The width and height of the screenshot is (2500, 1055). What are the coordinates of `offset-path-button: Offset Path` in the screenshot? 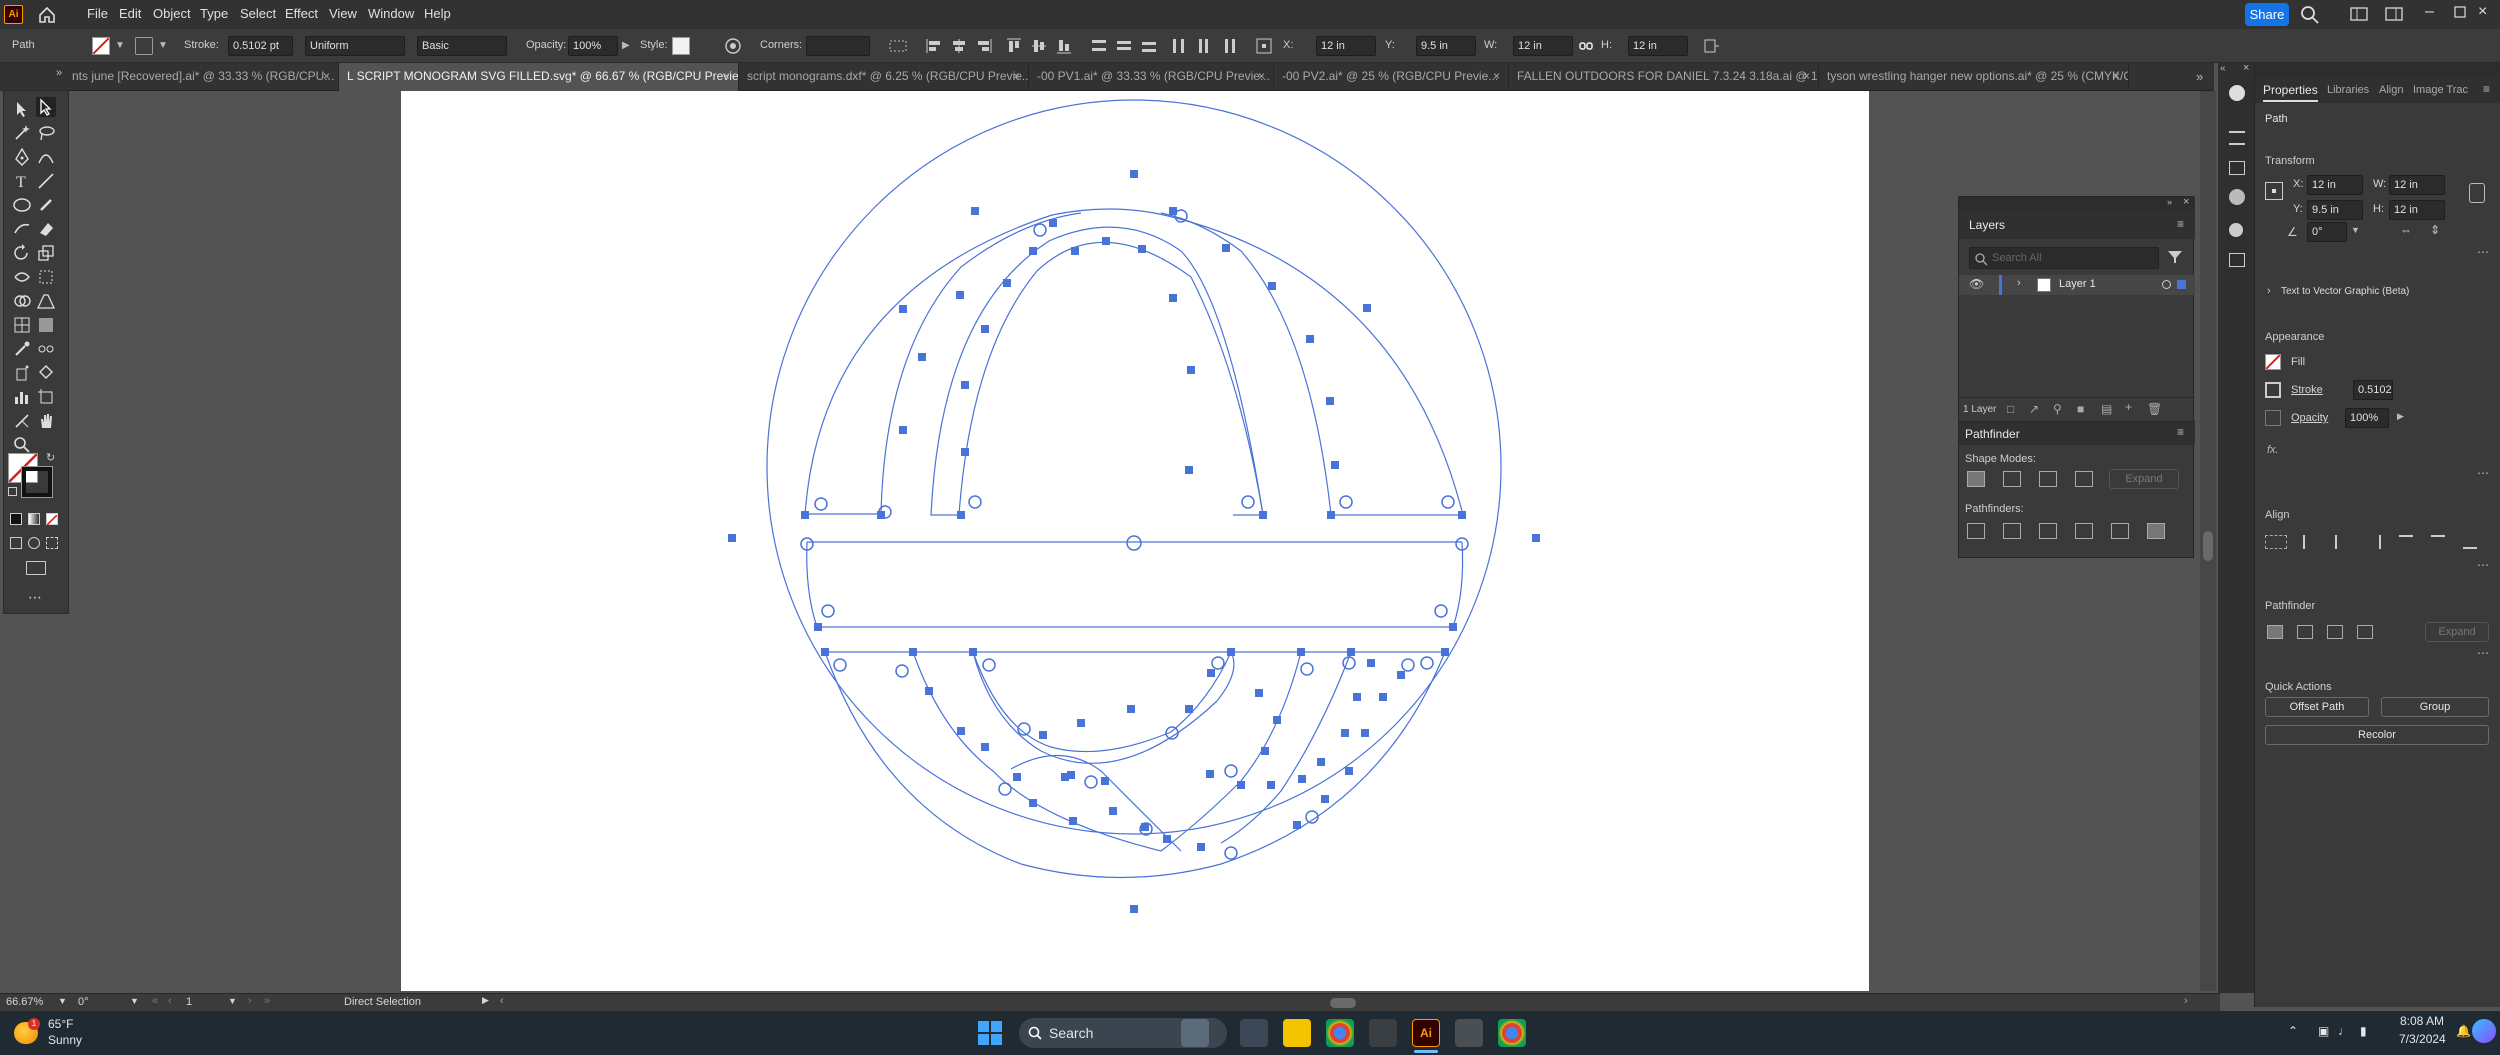 It's located at (2317, 707).